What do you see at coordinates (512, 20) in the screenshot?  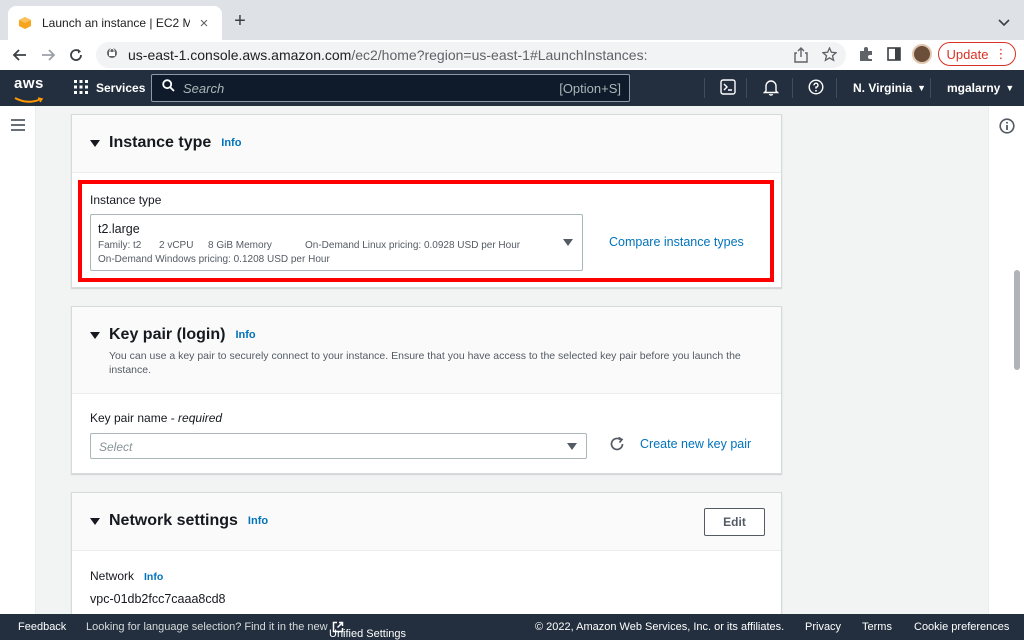 I see `browser-tab-bar: Launch an instance | EC2 Mana × +` at bounding box center [512, 20].